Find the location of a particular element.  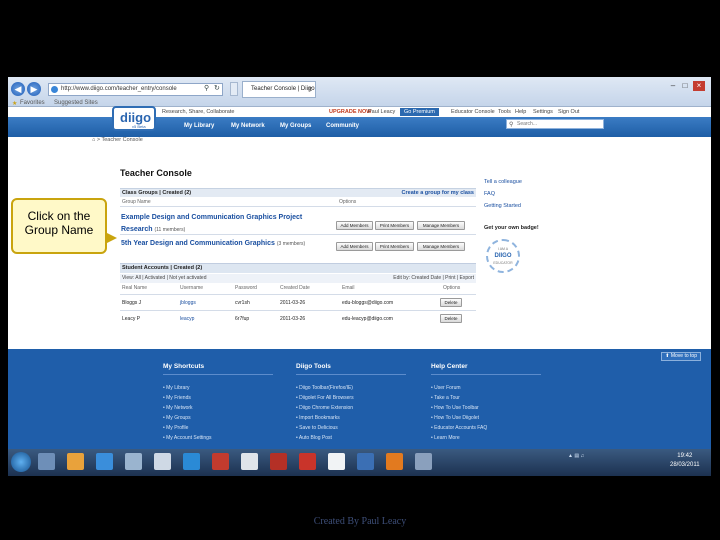

footer-link: • User Forum is located at coordinates (446, 388).